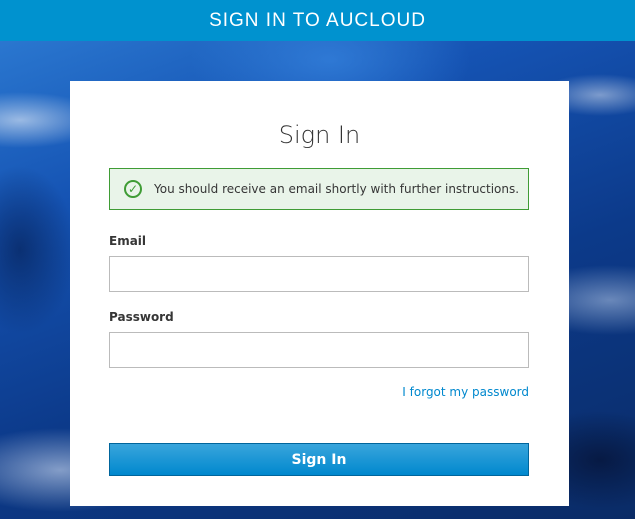  What do you see at coordinates (319, 459) in the screenshot?
I see `sign-in-button: Sign In` at bounding box center [319, 459].